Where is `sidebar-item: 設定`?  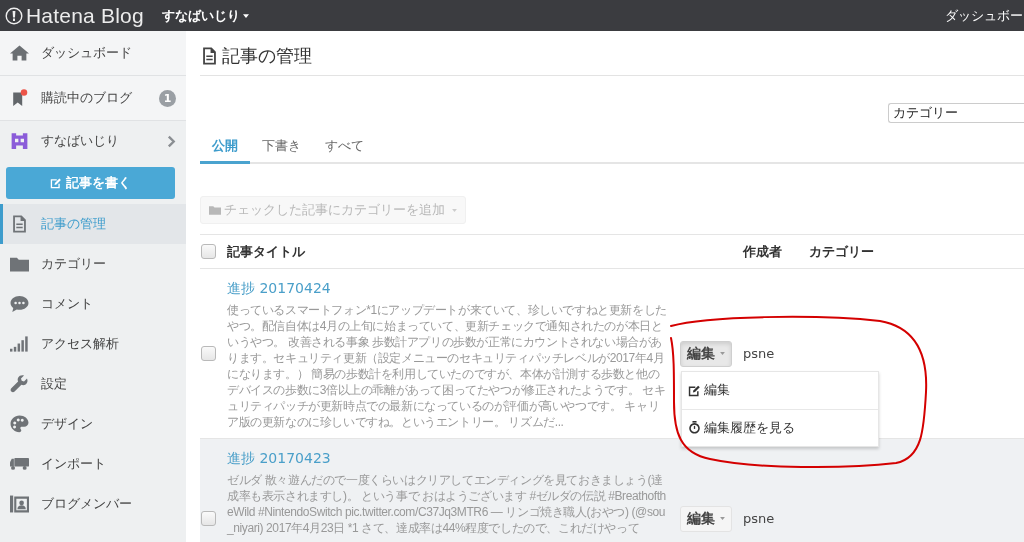
sidebar-item: 設定 is located at coordinates (93, 384).